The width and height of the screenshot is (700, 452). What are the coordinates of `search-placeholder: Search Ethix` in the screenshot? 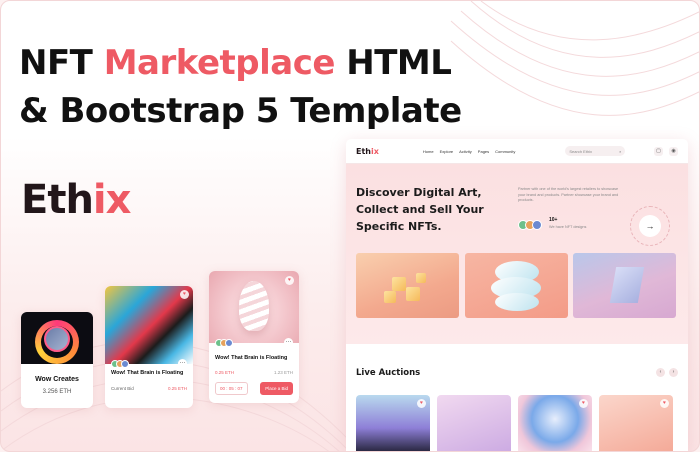 It's located at (581, 151).